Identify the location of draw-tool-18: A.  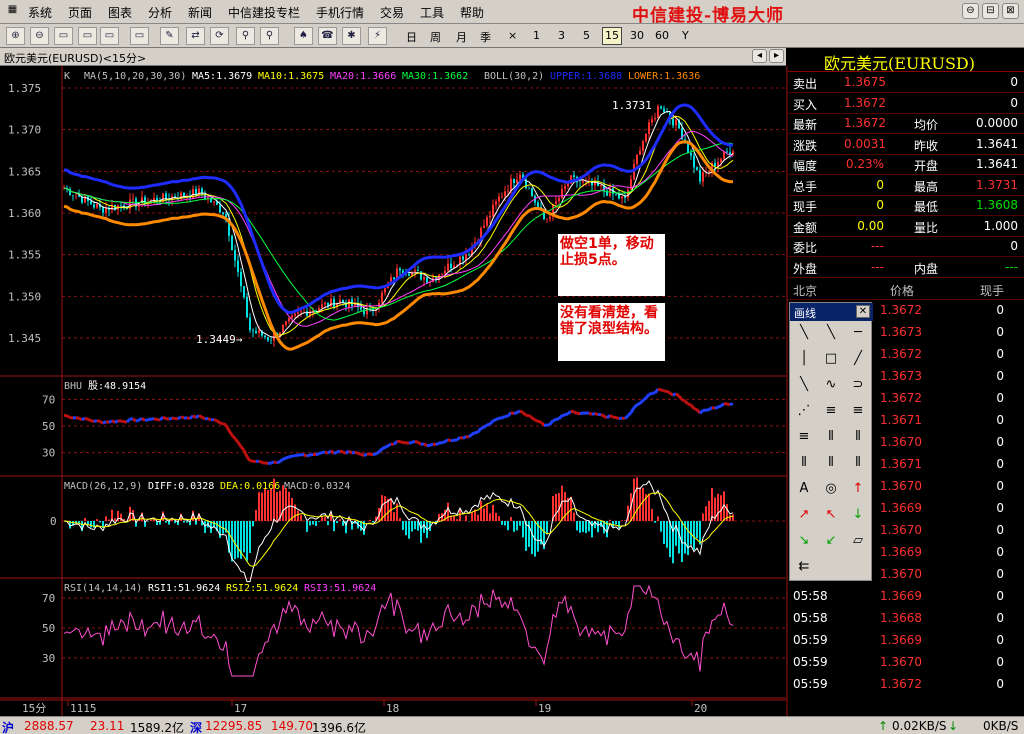
(804, 489).